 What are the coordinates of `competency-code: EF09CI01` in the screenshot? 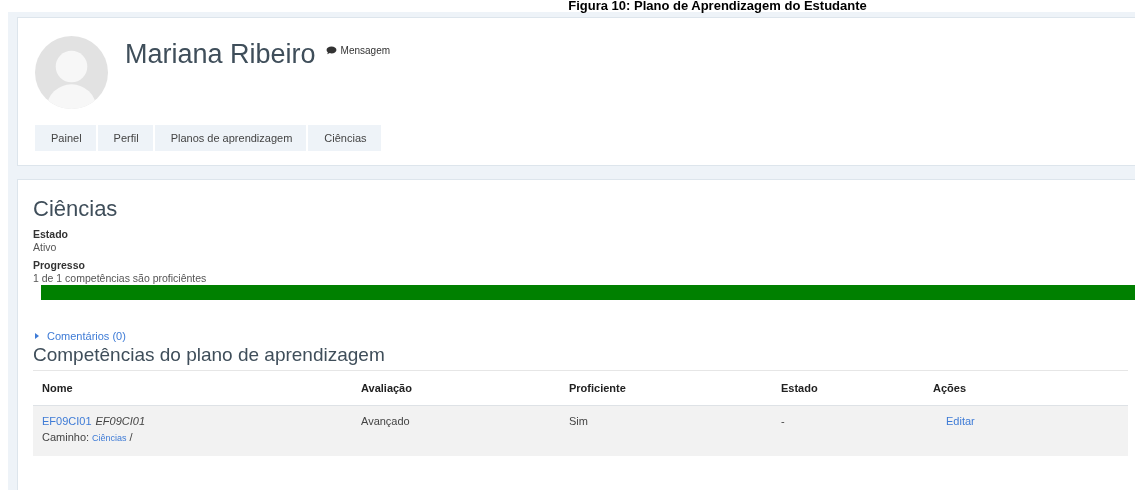 It's located at (120, 421).